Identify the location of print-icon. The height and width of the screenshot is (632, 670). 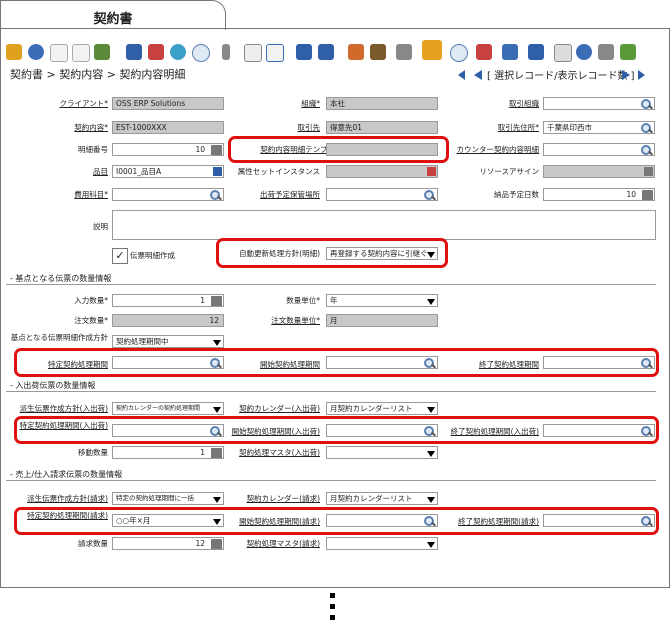
(404, 52).